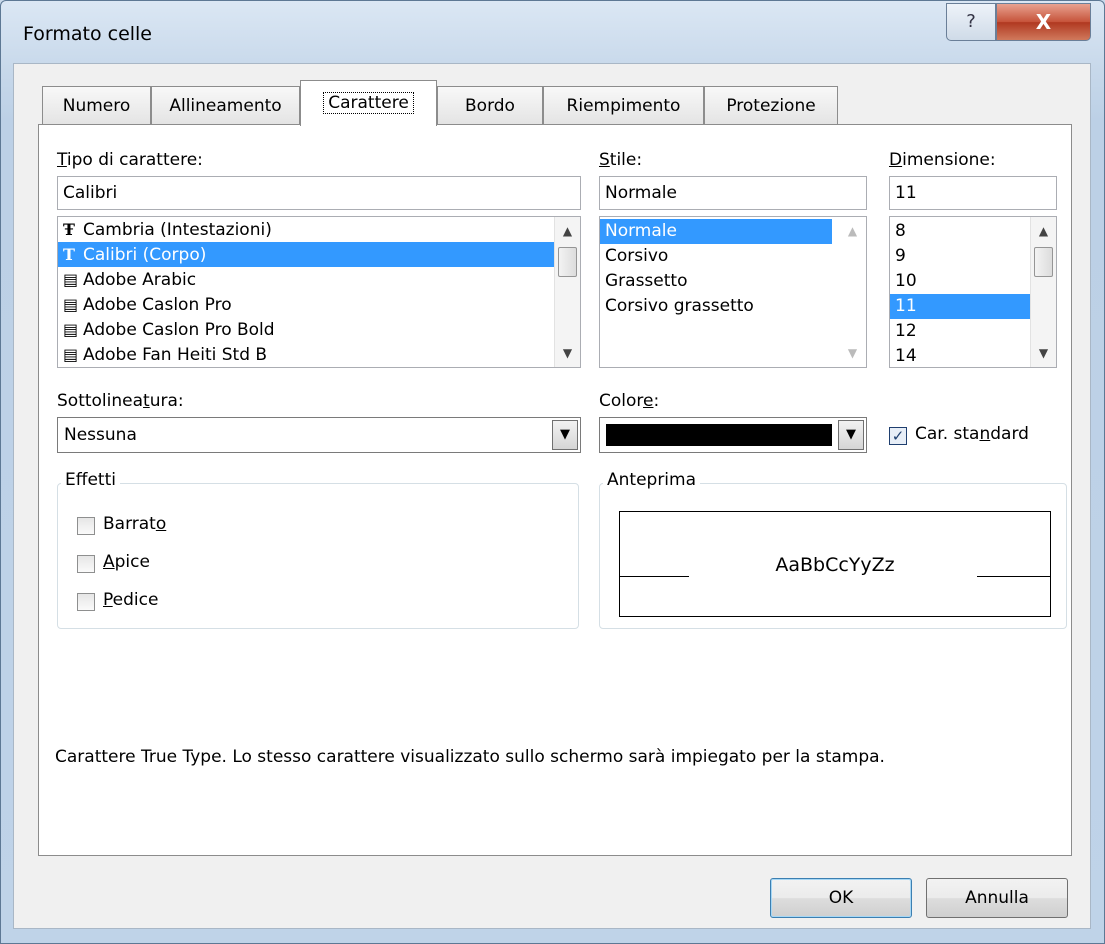 This screenshot has width=1105, height=944. I want to click on size-input: 11, so click(973, 193).